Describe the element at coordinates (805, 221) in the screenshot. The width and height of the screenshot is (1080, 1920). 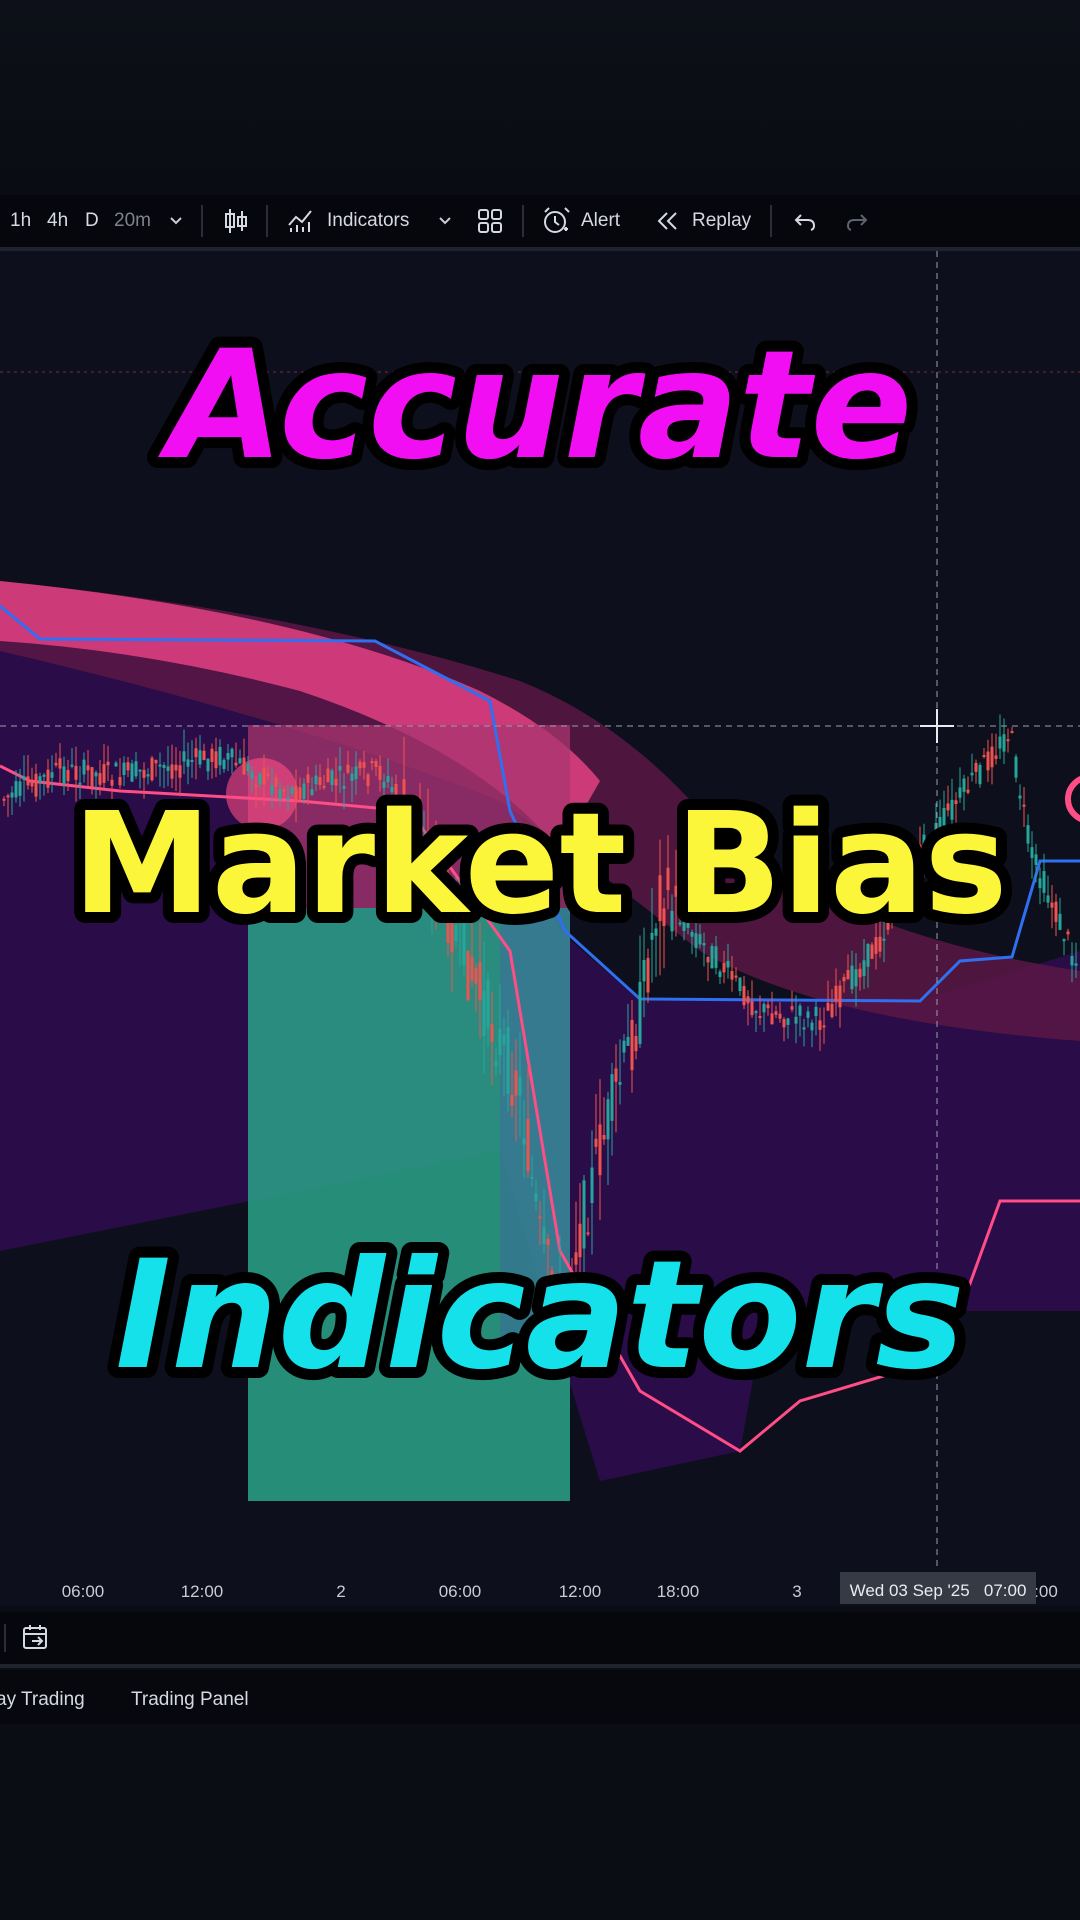
I see `undo-icon` at that location.